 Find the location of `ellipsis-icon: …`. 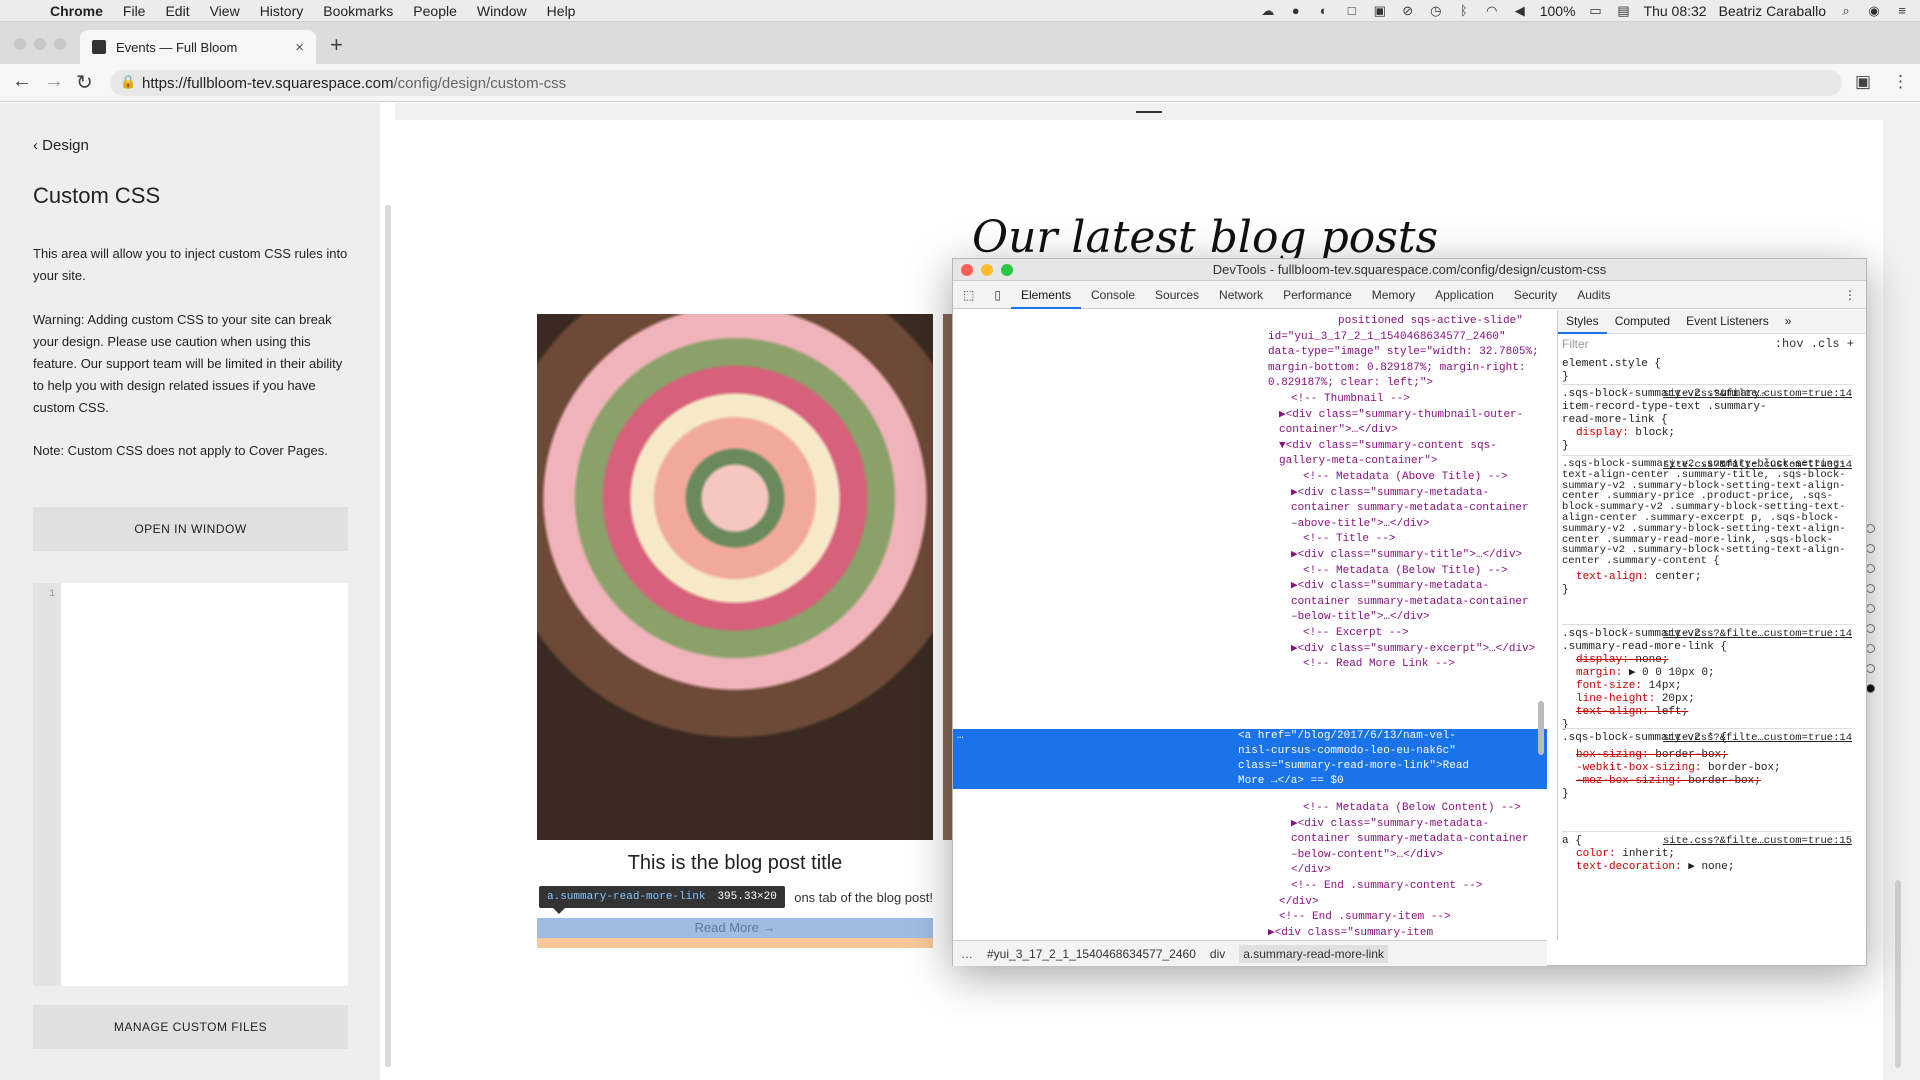

ellipsis-icon: … is located at coordinates (960, 737).